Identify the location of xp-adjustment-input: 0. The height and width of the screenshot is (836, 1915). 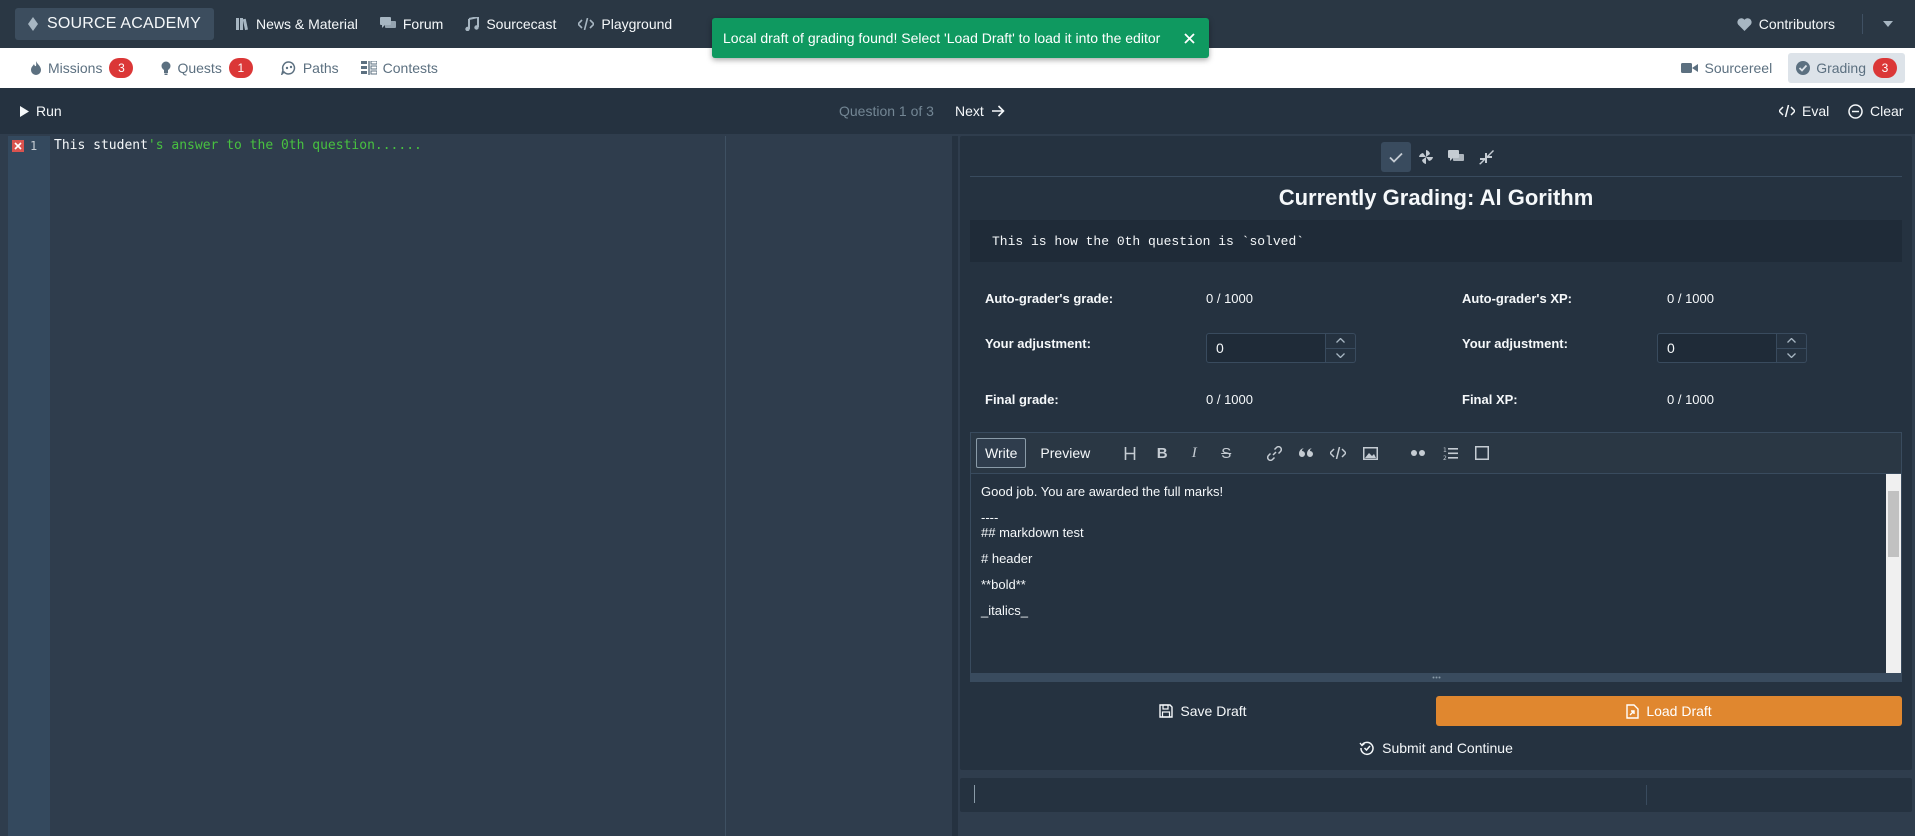
(1732, 348).